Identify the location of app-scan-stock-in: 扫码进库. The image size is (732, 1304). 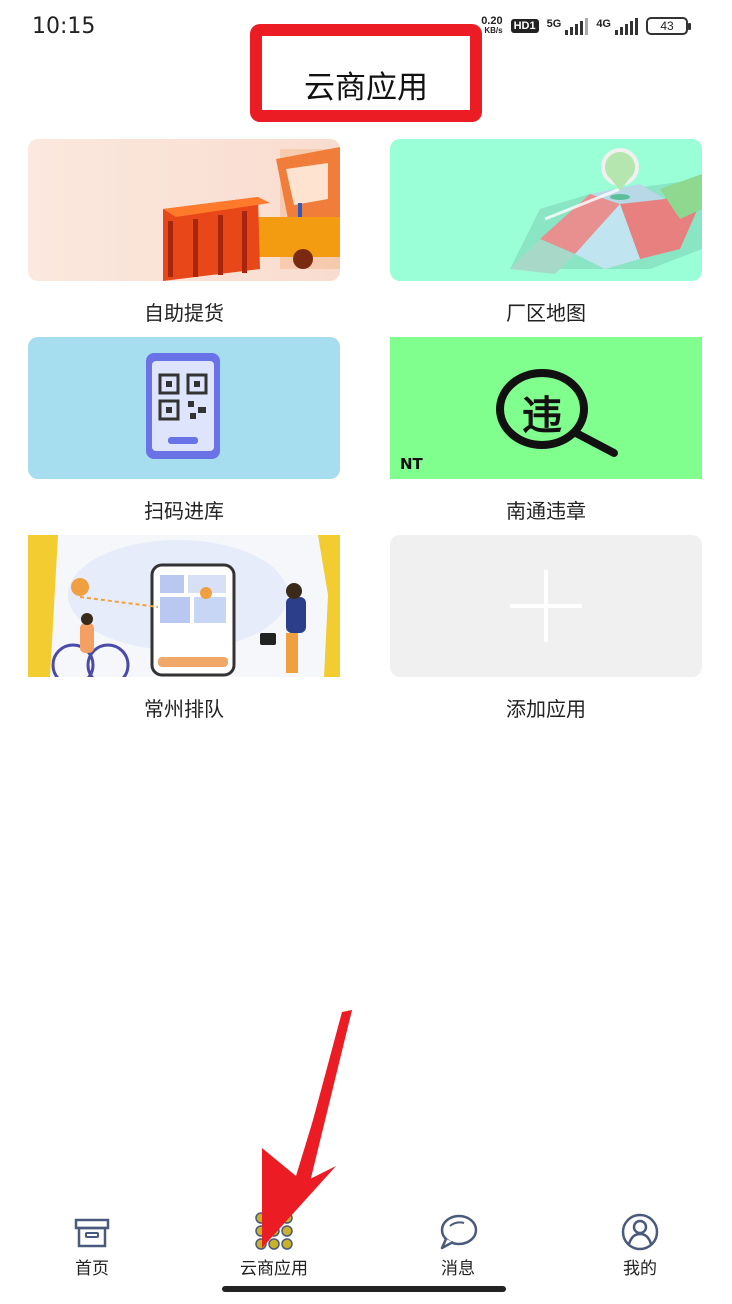
(184, 430).